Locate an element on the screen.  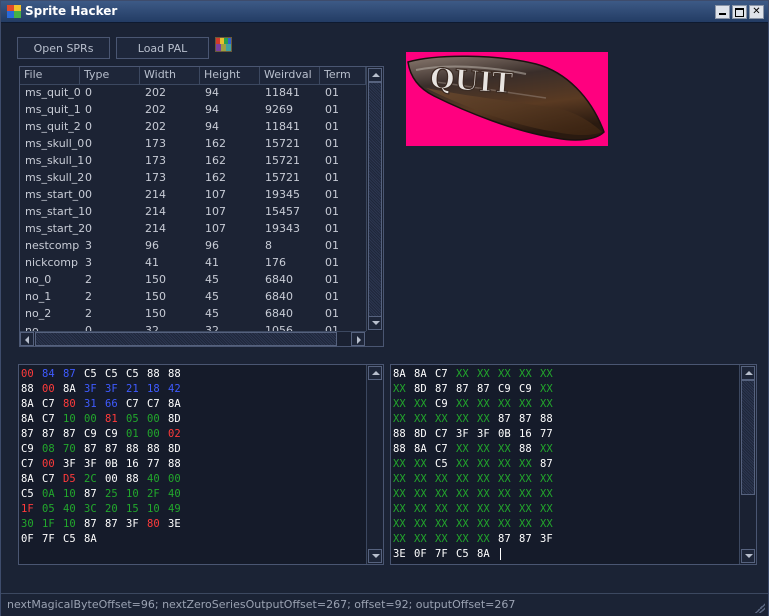
hex-byte: C5 is located at coordinates (132, 374).